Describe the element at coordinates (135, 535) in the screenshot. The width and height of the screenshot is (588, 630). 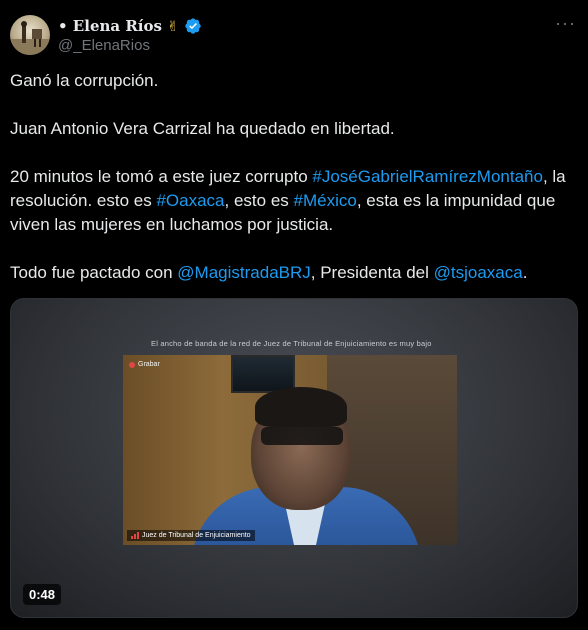
I see `signal-strength-icon` at that location.